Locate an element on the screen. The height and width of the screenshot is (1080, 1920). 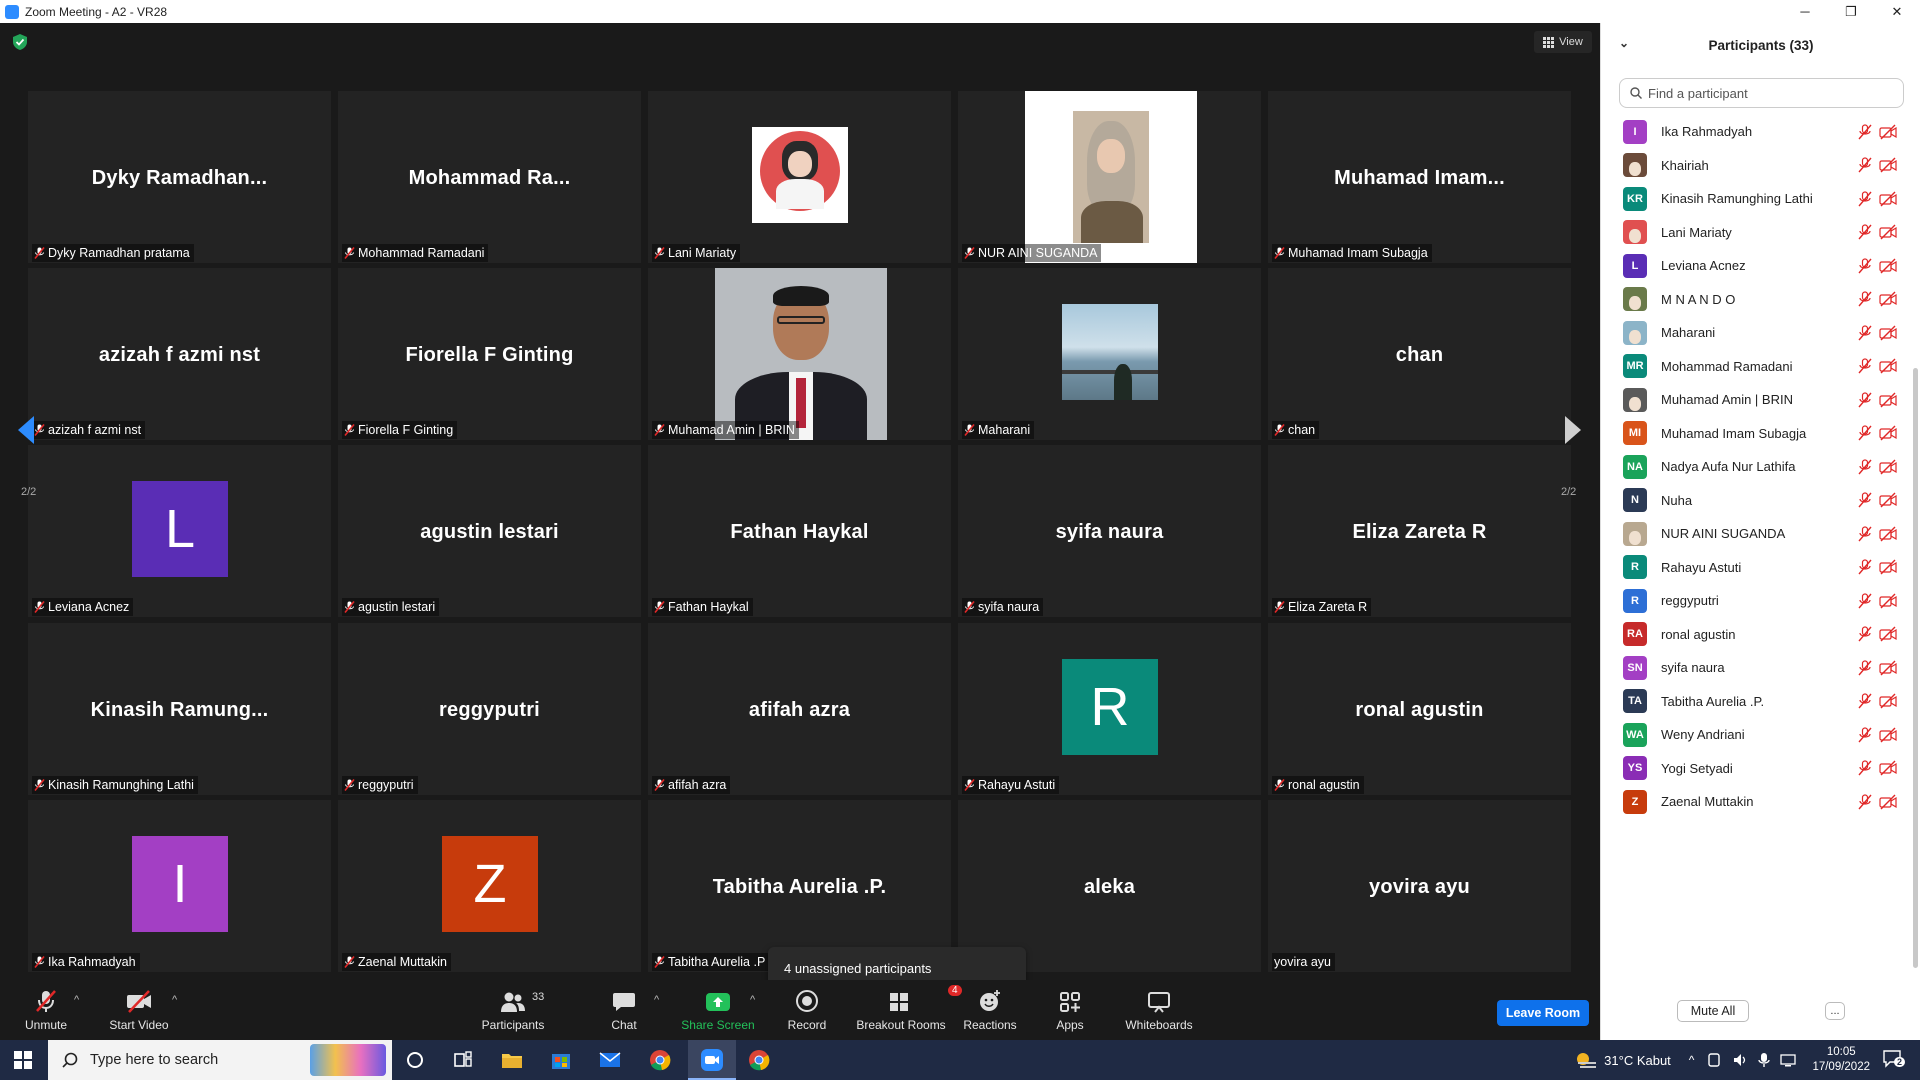
participant-row: L Leviana Acnez is located at coordinates (1760, 265).